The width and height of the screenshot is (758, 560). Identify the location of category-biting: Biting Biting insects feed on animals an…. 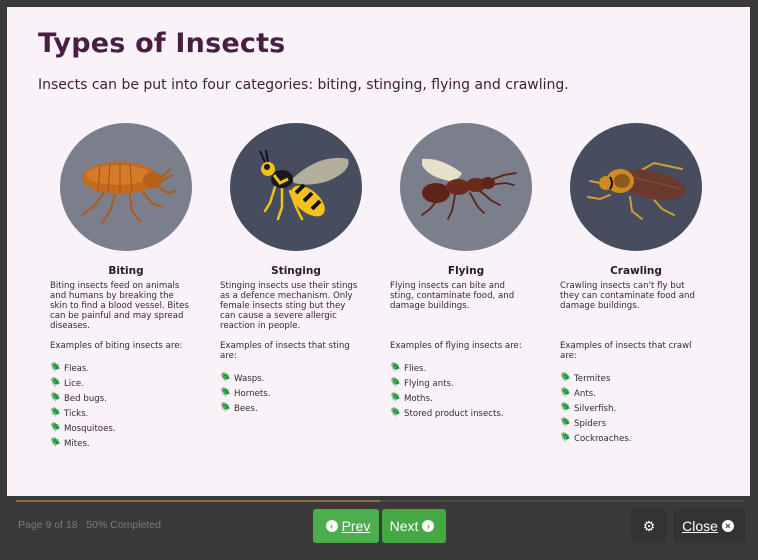
(130, 287).